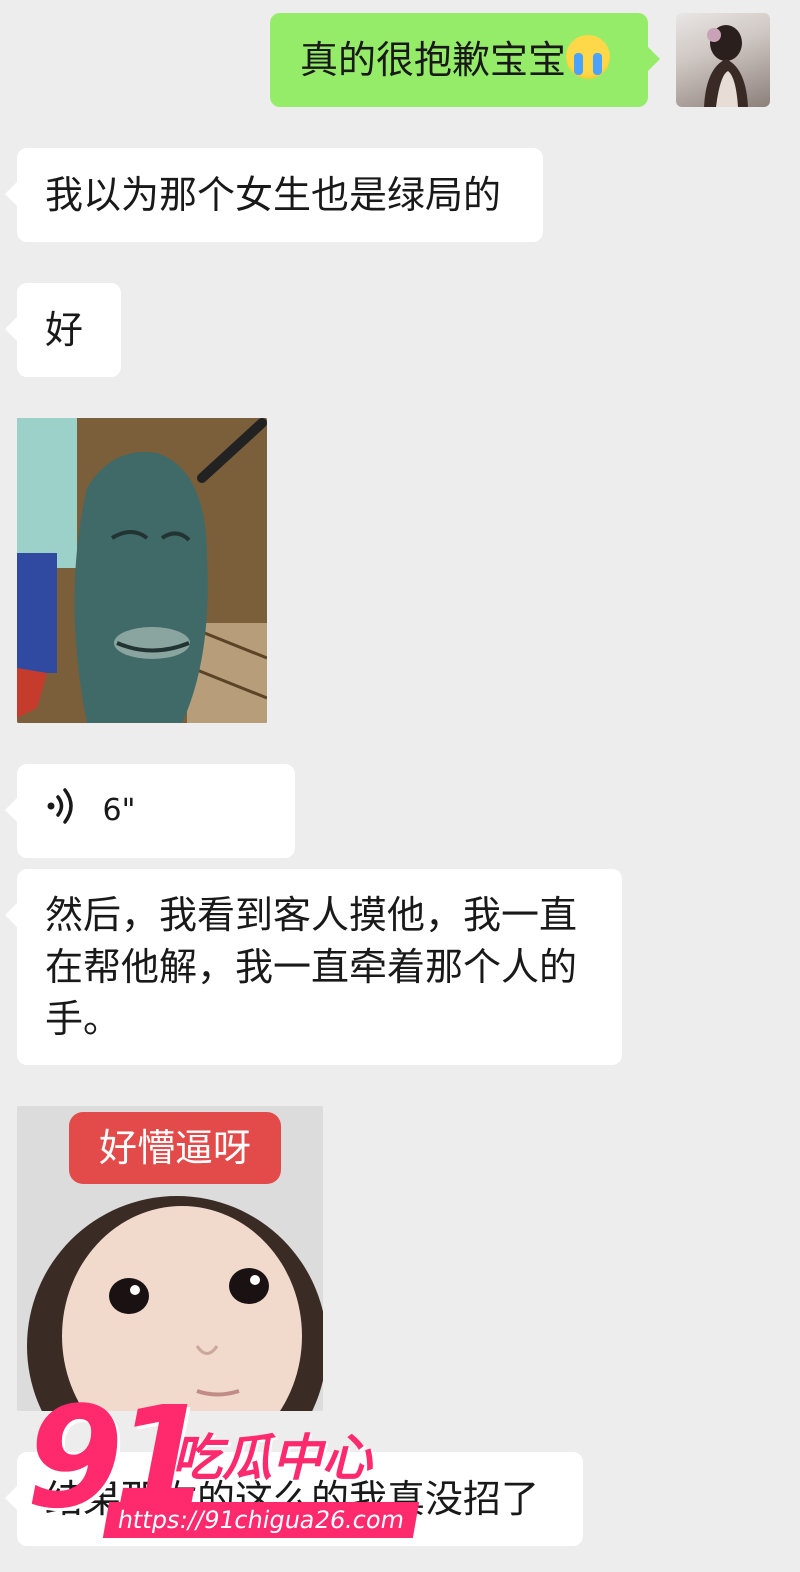 Image resolution: width=800 pixels, height=1572 pixels. I want to click on voice-message-bubble: 6", so click(150, 811).